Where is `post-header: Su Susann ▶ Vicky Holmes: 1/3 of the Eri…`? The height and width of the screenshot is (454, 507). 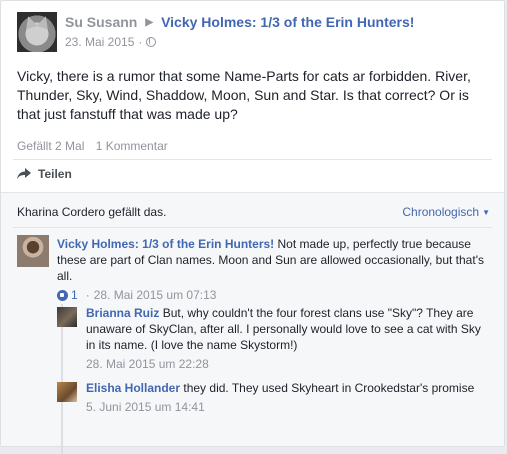
post-header: Su Susann ▶ Vicky Holmes: 1/3 of the Eri… is located at coordinates (215, 32).